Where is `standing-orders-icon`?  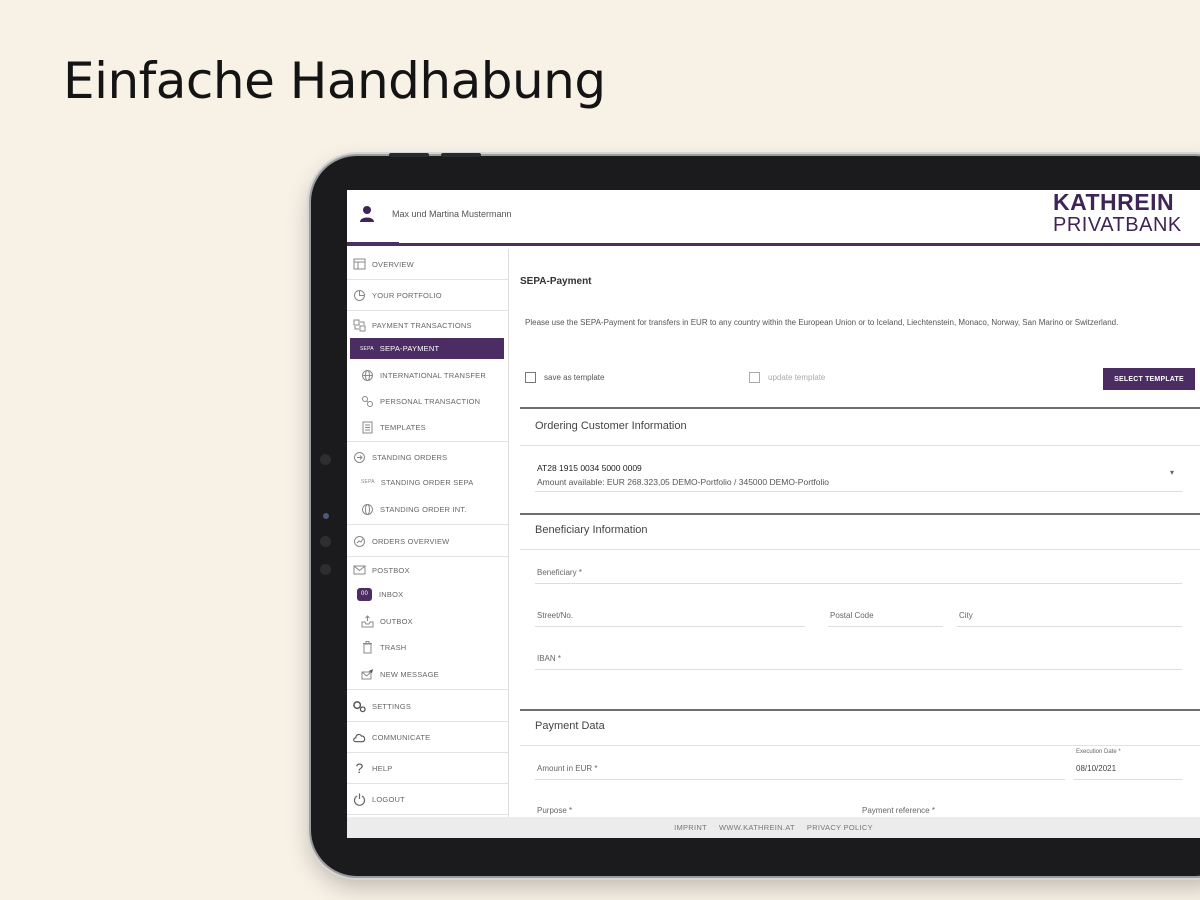 standing-orders-icon is located at coordinates (359, 457).